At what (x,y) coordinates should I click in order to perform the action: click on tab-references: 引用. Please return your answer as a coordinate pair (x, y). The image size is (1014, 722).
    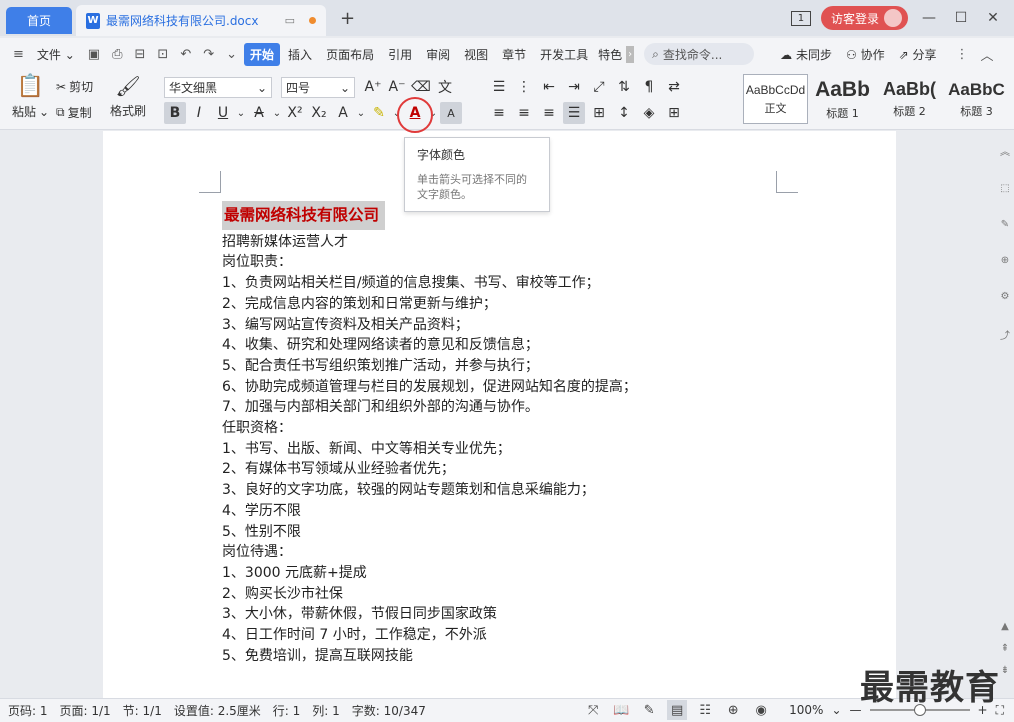
    Looking at the image, I should click on (400, 54).